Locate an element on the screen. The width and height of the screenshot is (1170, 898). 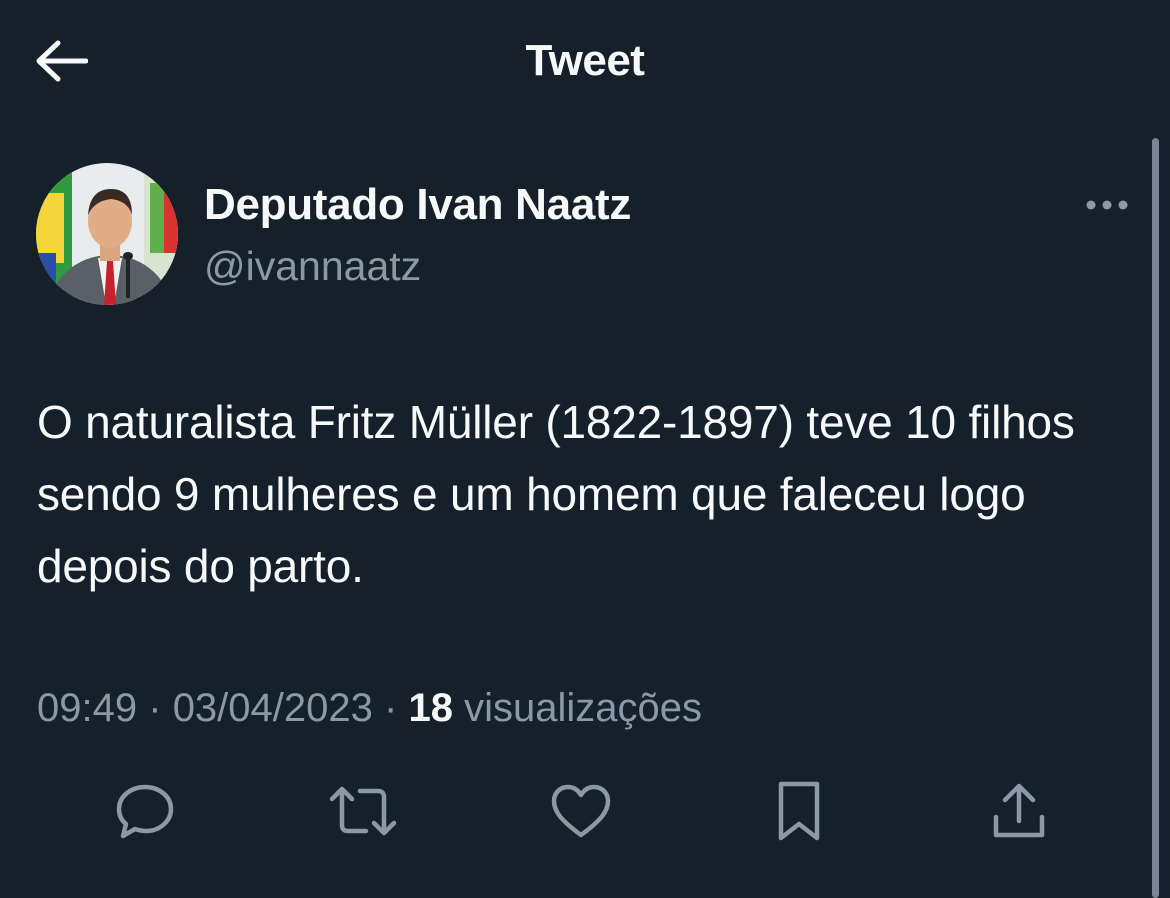
bookmark-icon is located at coordinates (799, 811).